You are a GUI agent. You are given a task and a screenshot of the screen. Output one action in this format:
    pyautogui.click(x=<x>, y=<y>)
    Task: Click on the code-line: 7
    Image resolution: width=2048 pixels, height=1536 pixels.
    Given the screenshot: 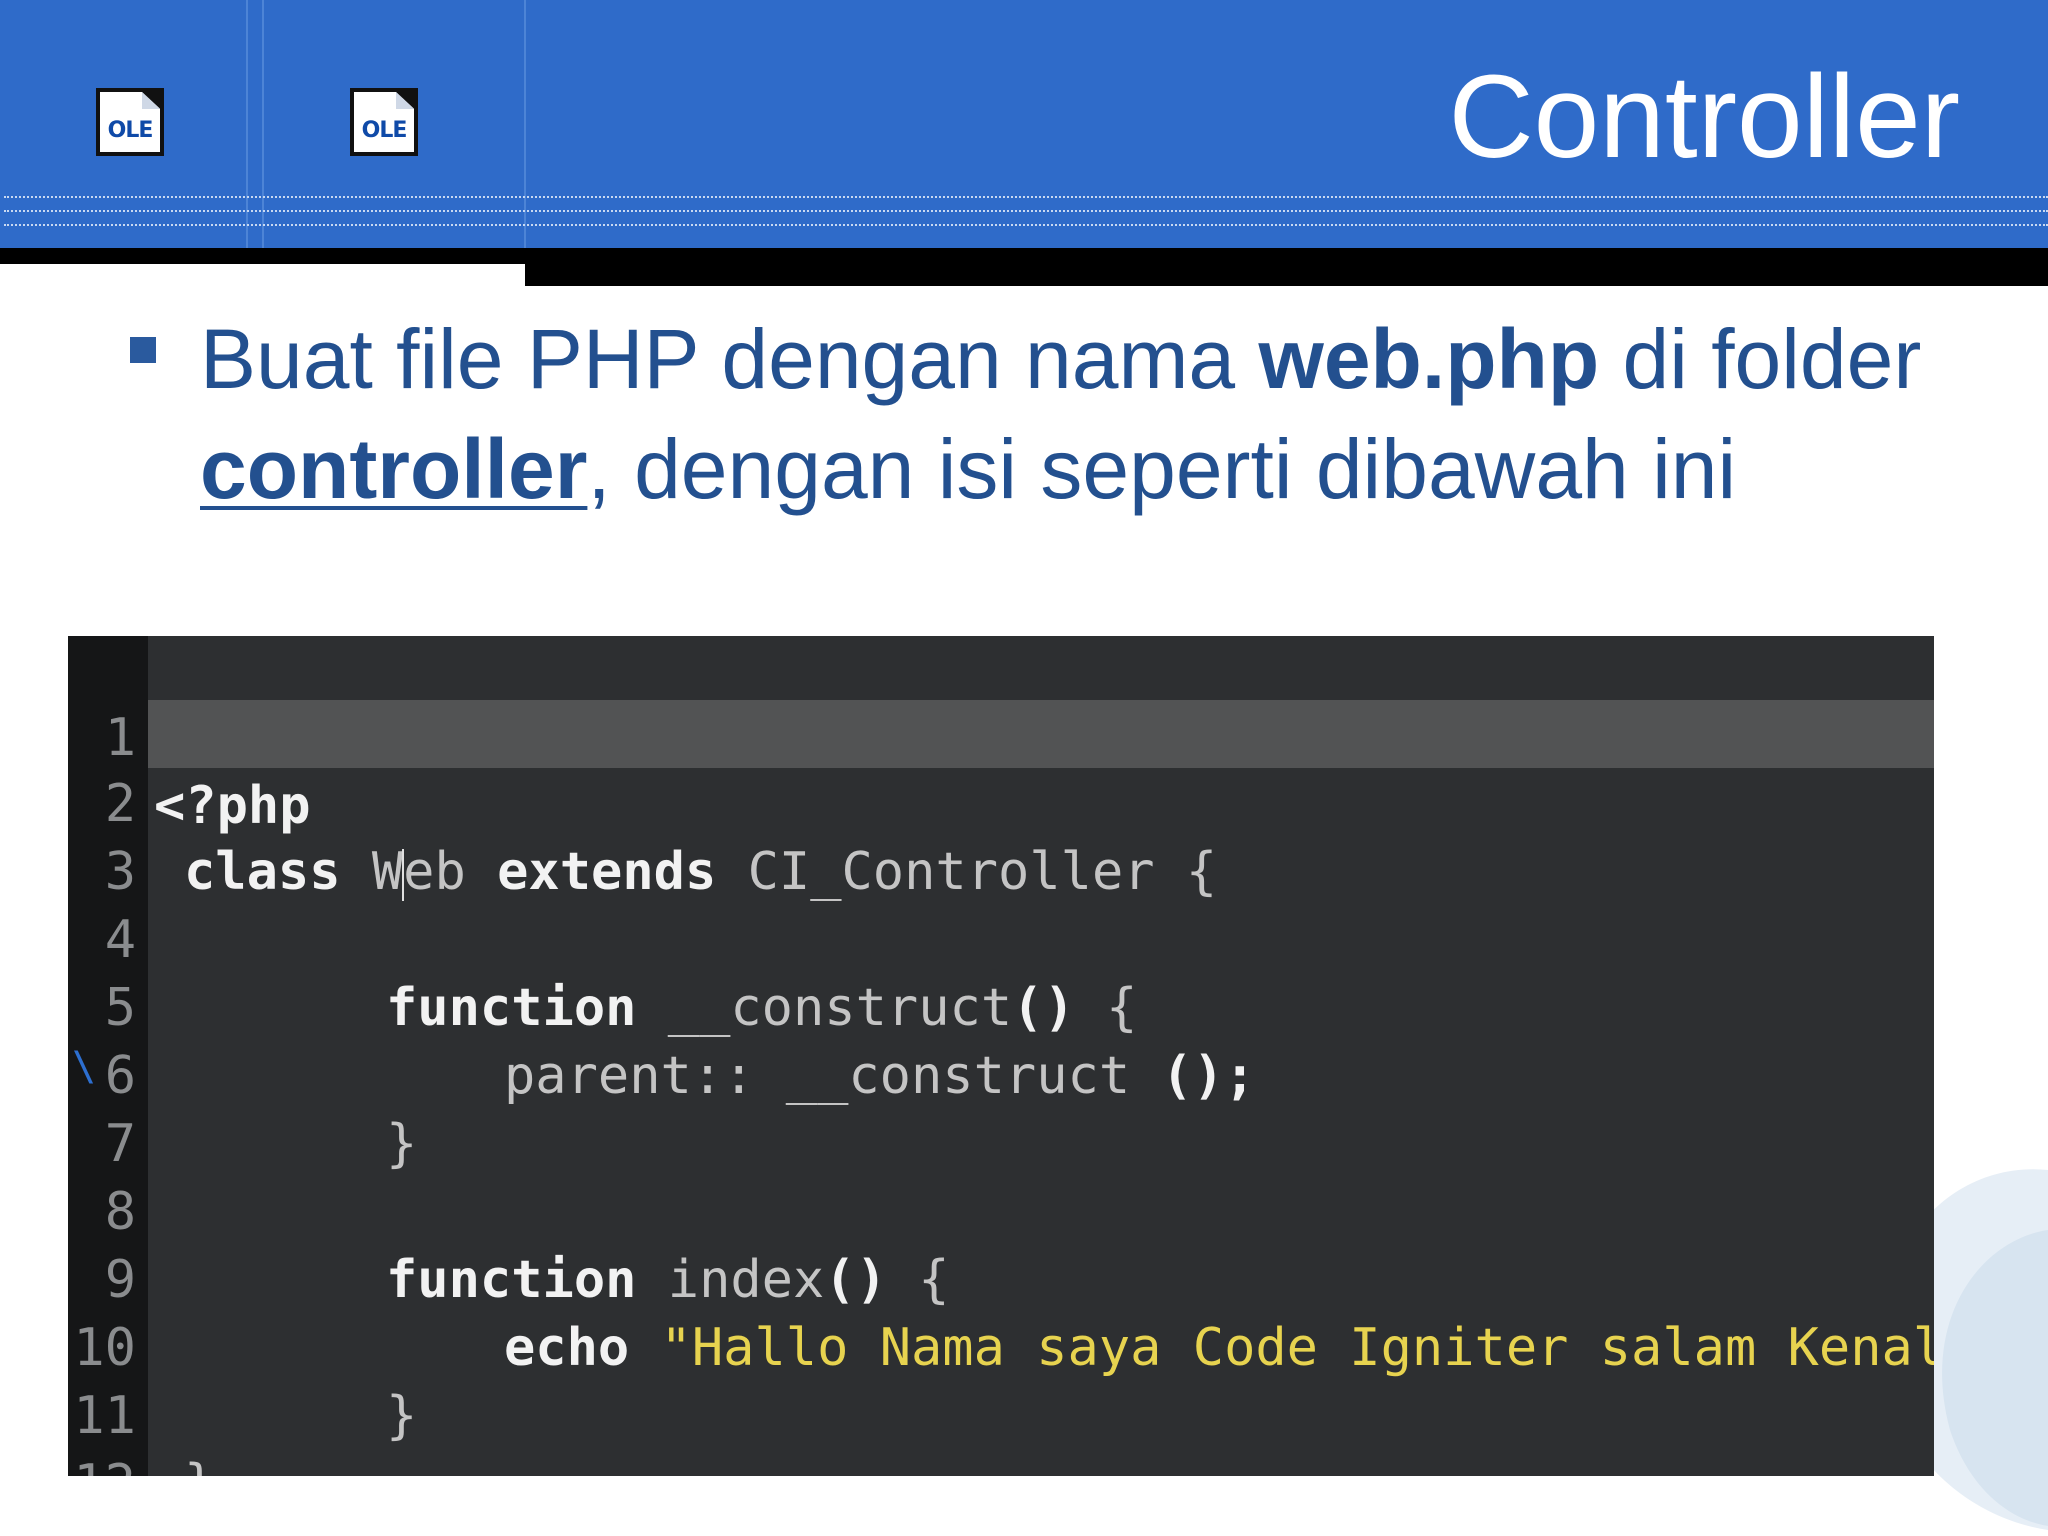 What is the action you would take?
    pyautogui.click(x=1001, y=1108)
    